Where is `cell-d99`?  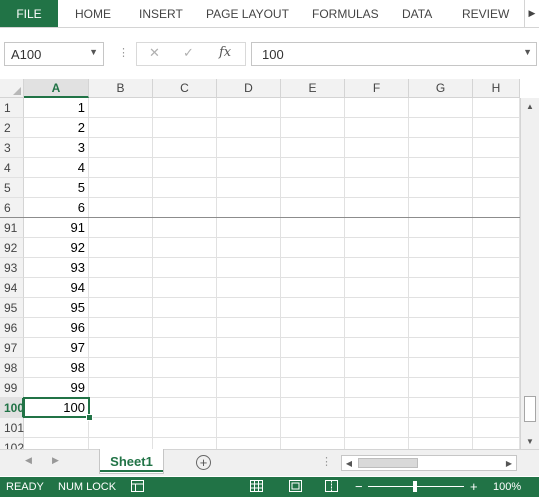 cell-d99 is located at coordinates (249, 388).